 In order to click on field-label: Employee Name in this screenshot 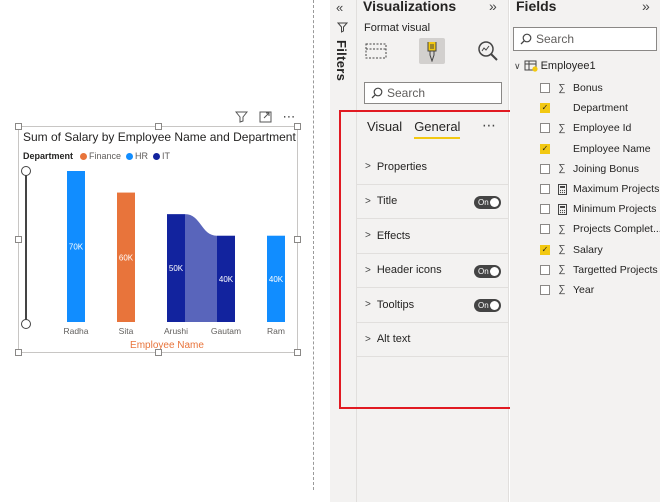, I will do `click(612, 148)`.